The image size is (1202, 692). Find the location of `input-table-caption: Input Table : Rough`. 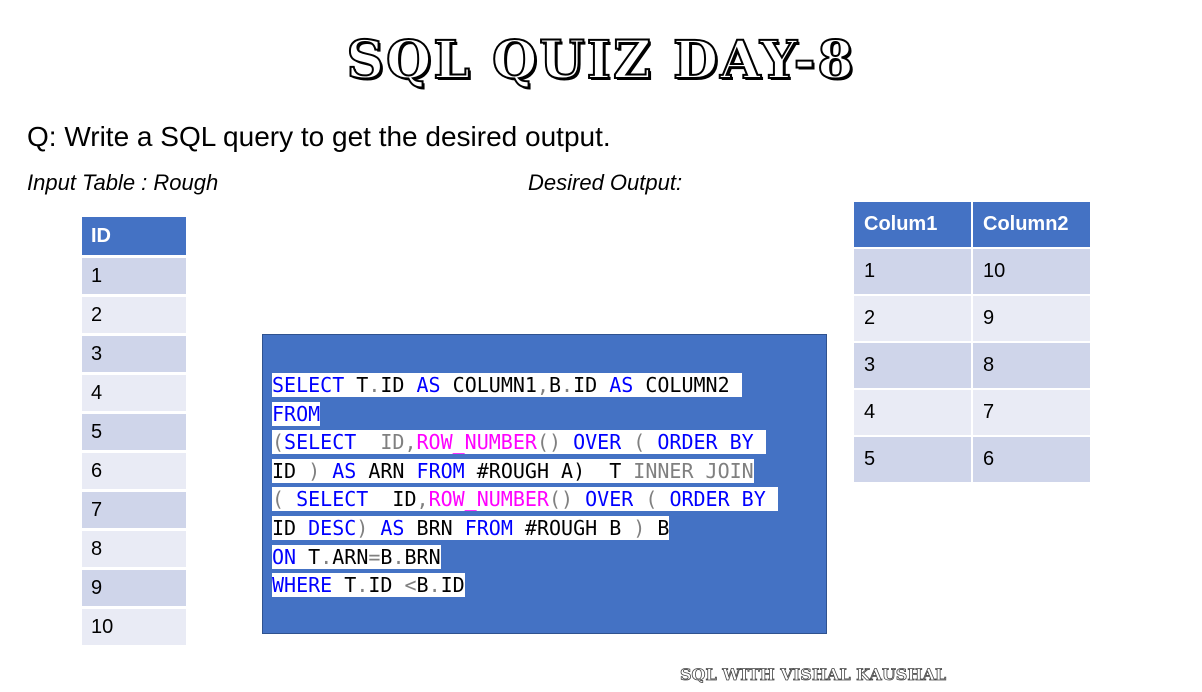

input-table-caption: Input Table : Rough is located at coordinates (123, 182).